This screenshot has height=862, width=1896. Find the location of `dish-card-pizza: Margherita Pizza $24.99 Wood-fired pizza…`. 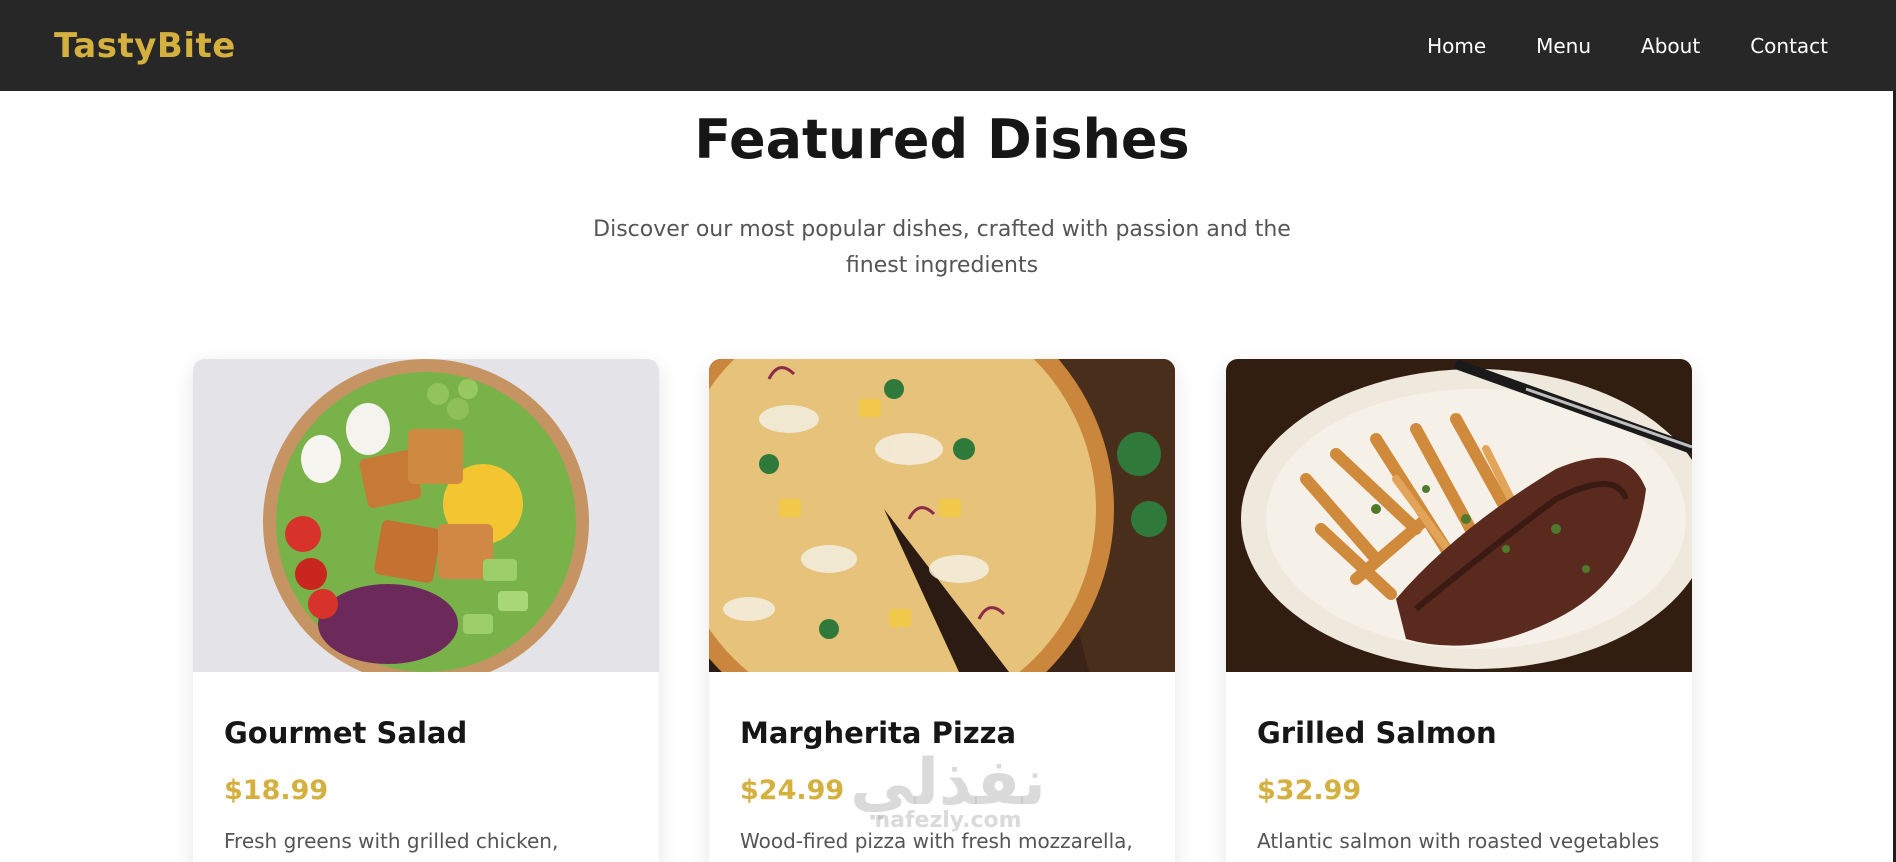

dish-card-pizza: Margherita Pizza $24.99 Wood-fired pizza… is located at coordinates (942, 610).